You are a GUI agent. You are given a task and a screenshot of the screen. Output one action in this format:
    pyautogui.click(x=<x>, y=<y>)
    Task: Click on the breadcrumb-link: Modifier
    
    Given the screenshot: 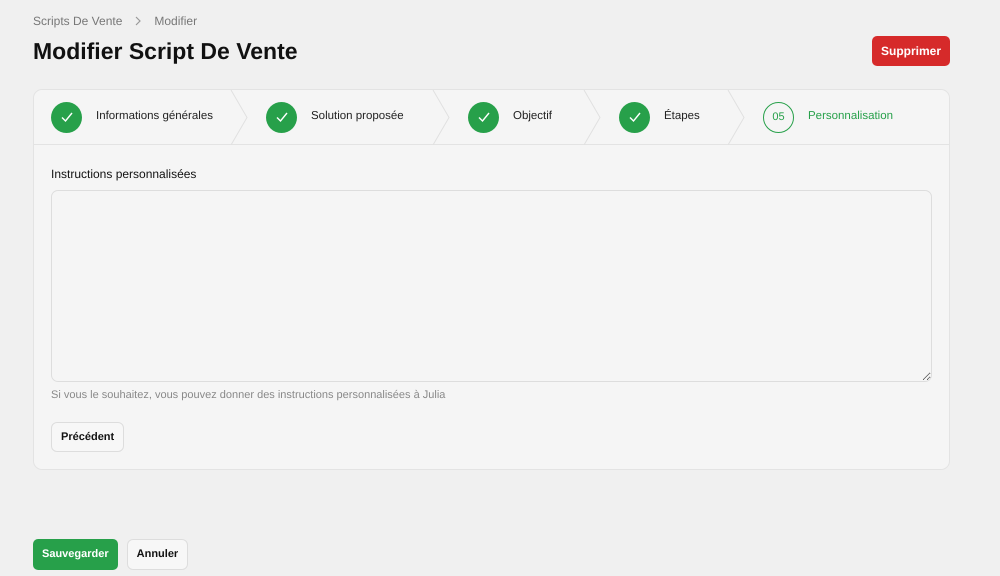 What is the action you would take?
    pyautogui.click(x=176, y=21)
    